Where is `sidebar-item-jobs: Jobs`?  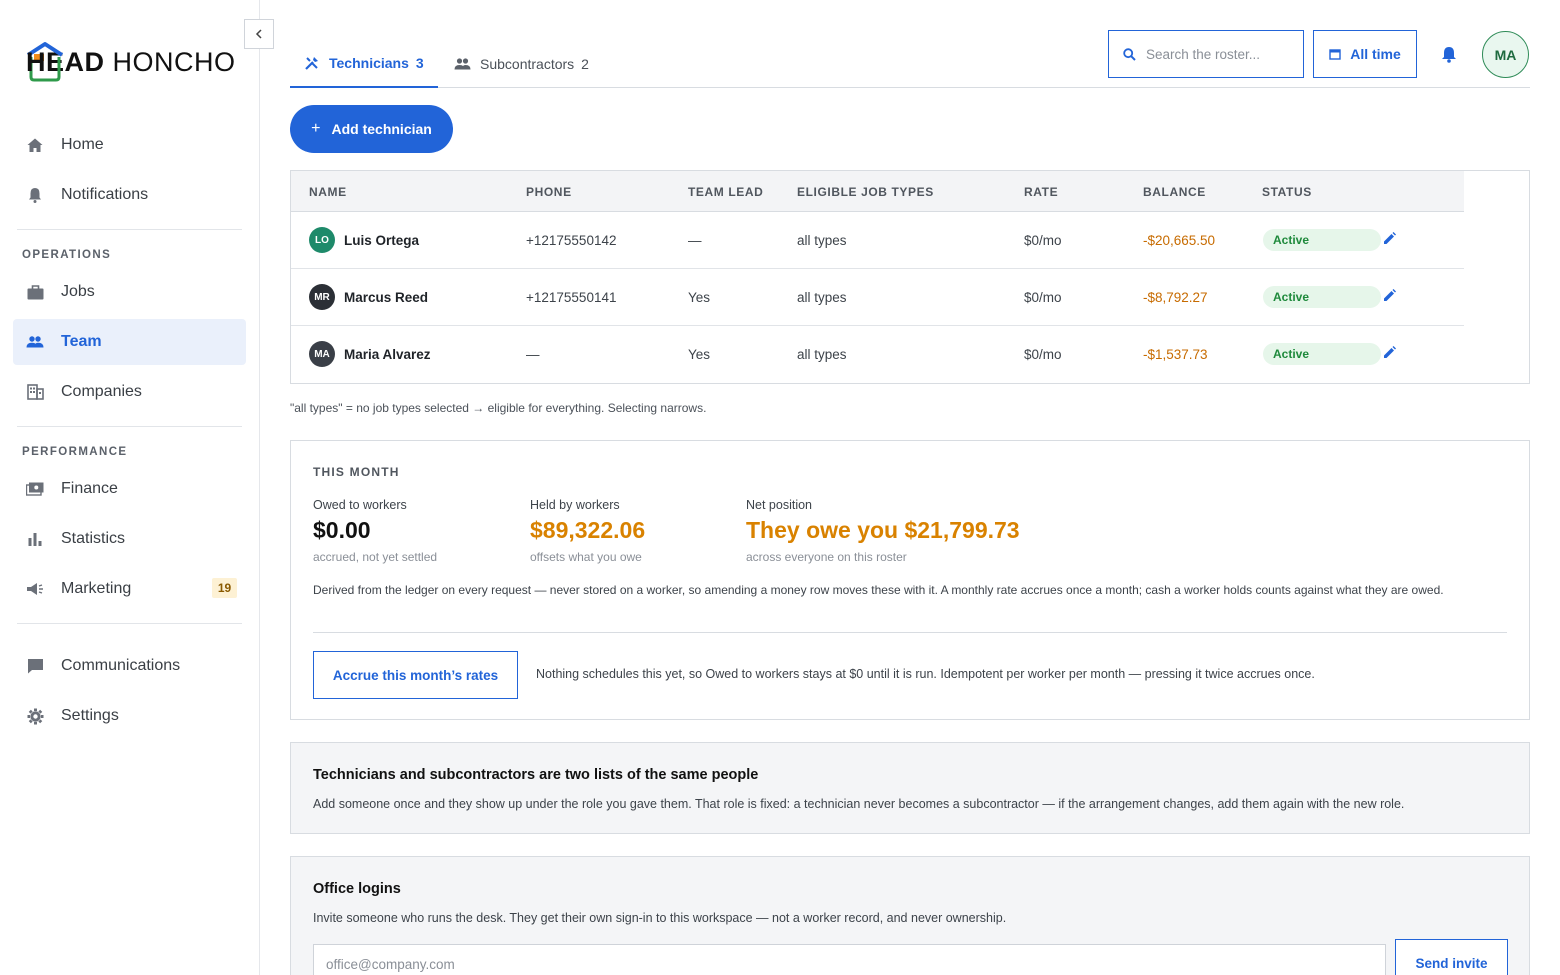 sidebar-item-jobs: Jobs is located at coordinates (129, 292).